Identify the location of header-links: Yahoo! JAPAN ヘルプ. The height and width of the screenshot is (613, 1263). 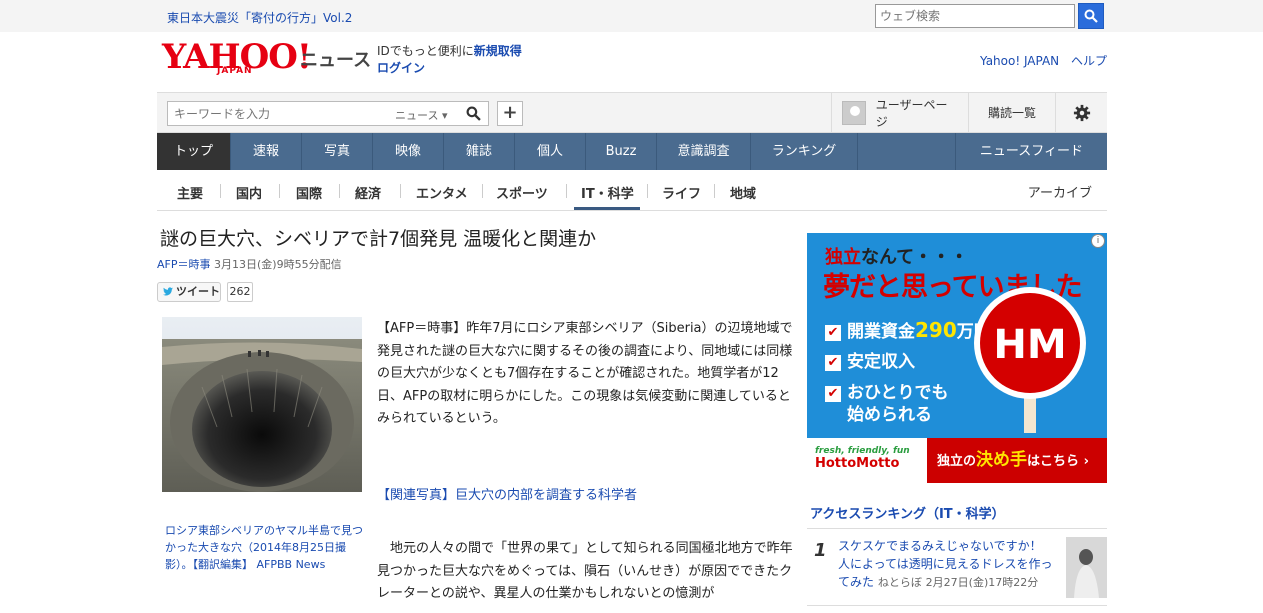
(1039, 60).